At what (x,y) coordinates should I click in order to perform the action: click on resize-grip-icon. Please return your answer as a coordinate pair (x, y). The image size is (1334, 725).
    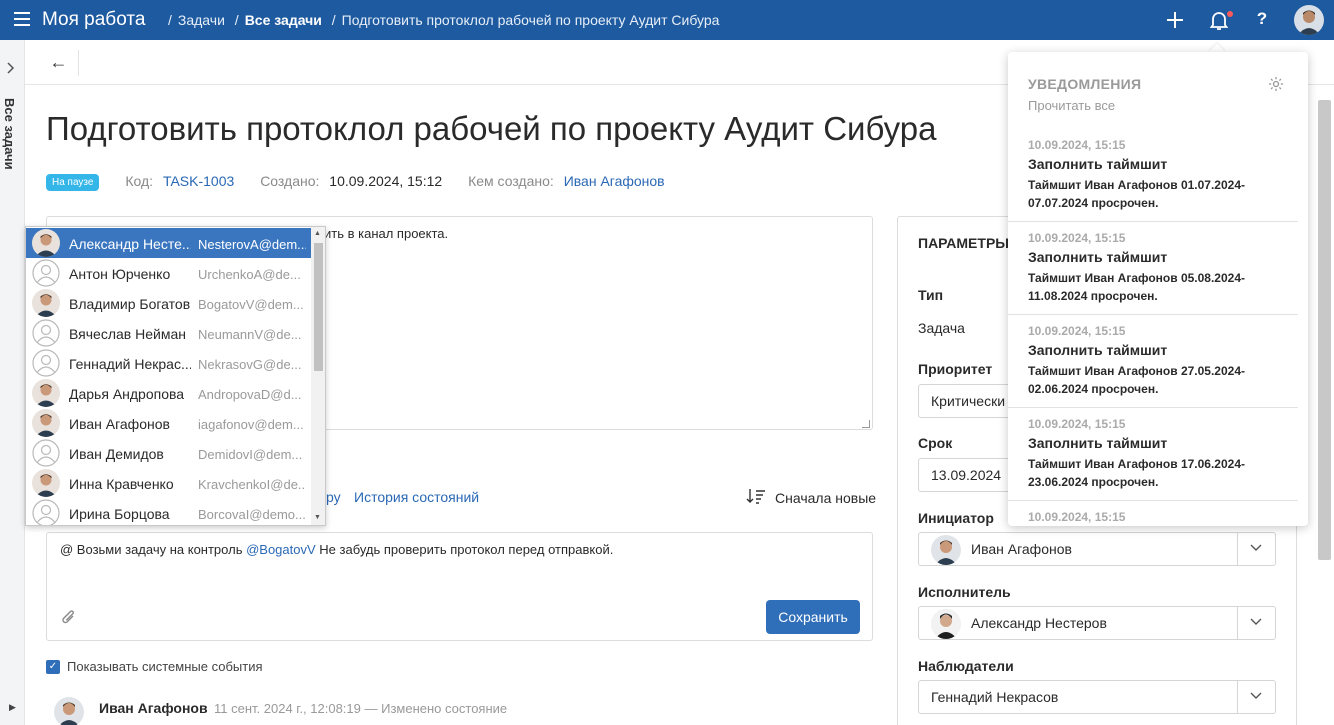
    Looking at the image, I should click on (866, 424).